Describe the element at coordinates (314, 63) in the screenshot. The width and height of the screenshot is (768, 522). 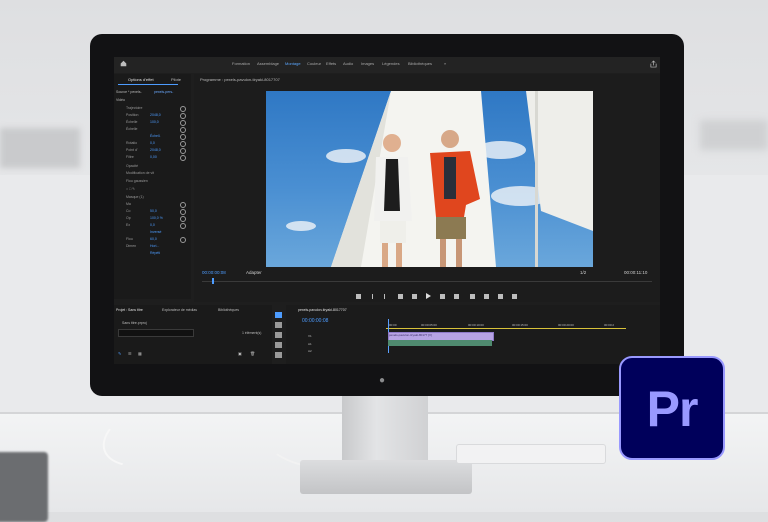
I see `workspace-tab: Couleur` at that location.